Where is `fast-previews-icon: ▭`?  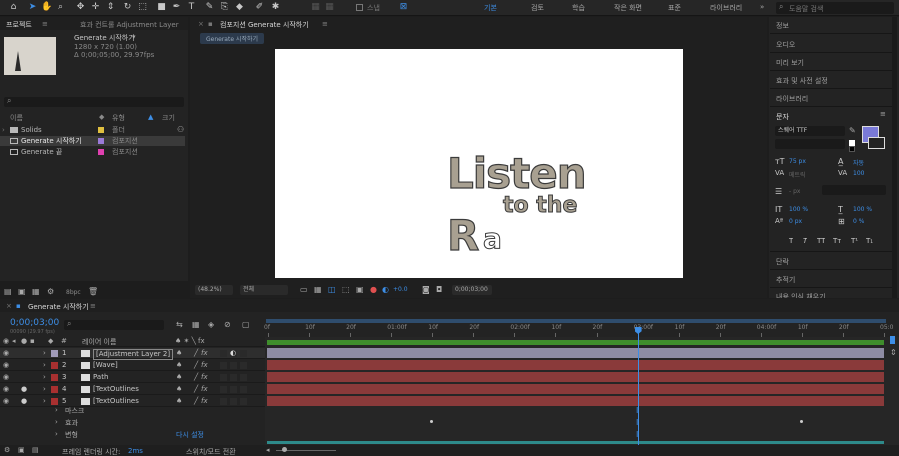
fast-previews-icon: ▭ is located at coordinates (304, 289).